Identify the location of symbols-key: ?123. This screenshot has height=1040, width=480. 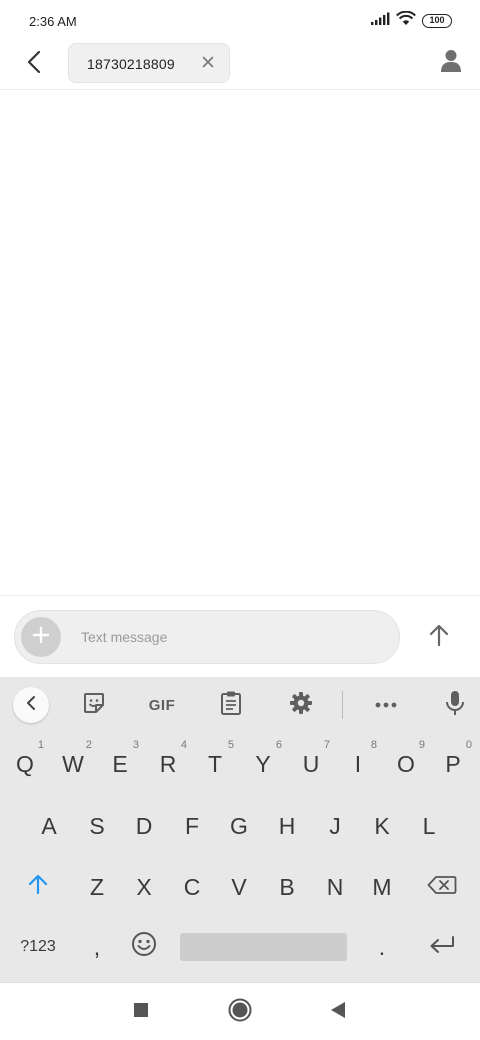
(38, 947).